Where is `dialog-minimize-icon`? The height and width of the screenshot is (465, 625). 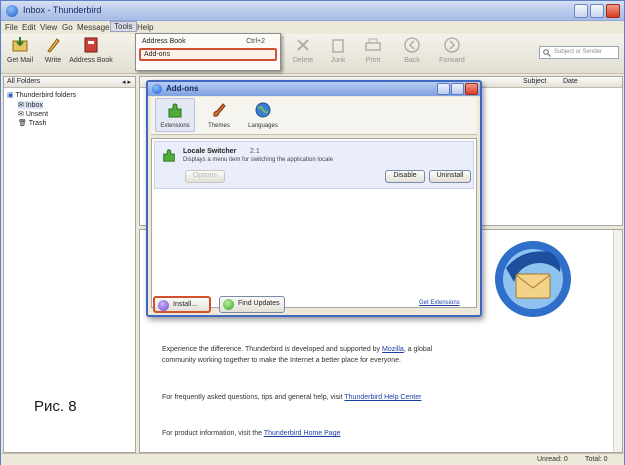 dialog-minimize-icon is located at coordinates (443, 89).